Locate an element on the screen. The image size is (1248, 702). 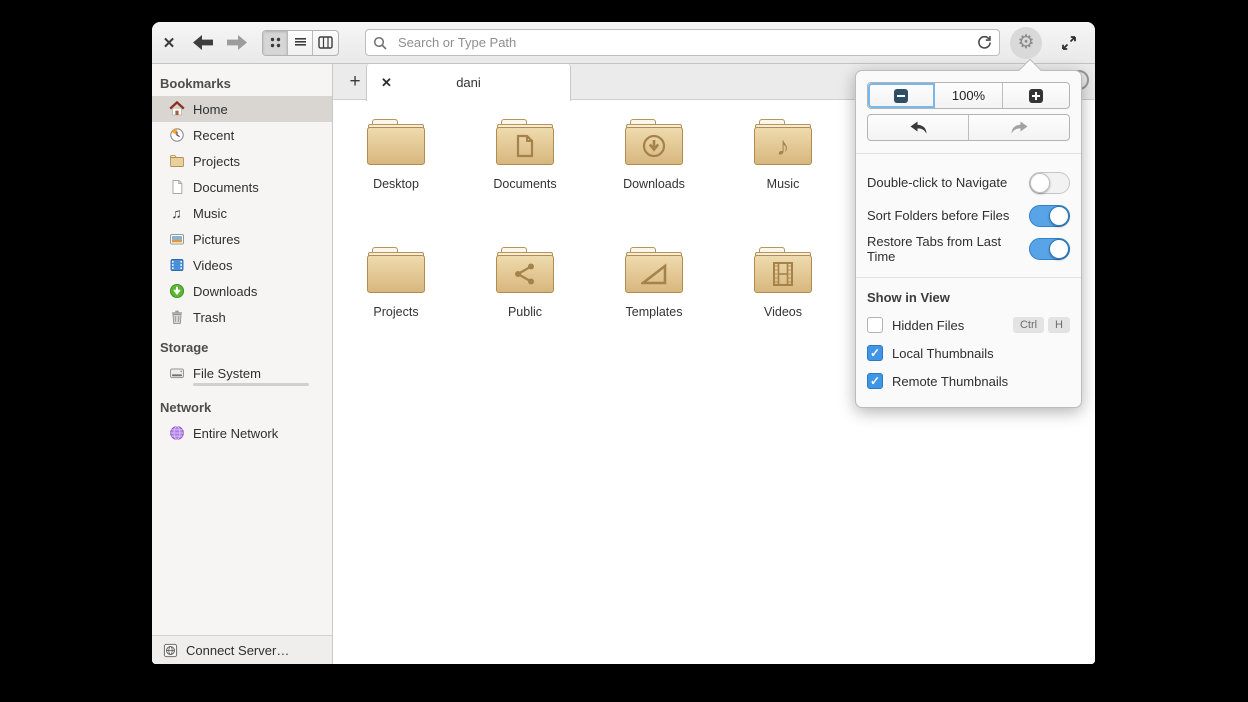
zoom-out-icon is located at coordinates (901, 95).